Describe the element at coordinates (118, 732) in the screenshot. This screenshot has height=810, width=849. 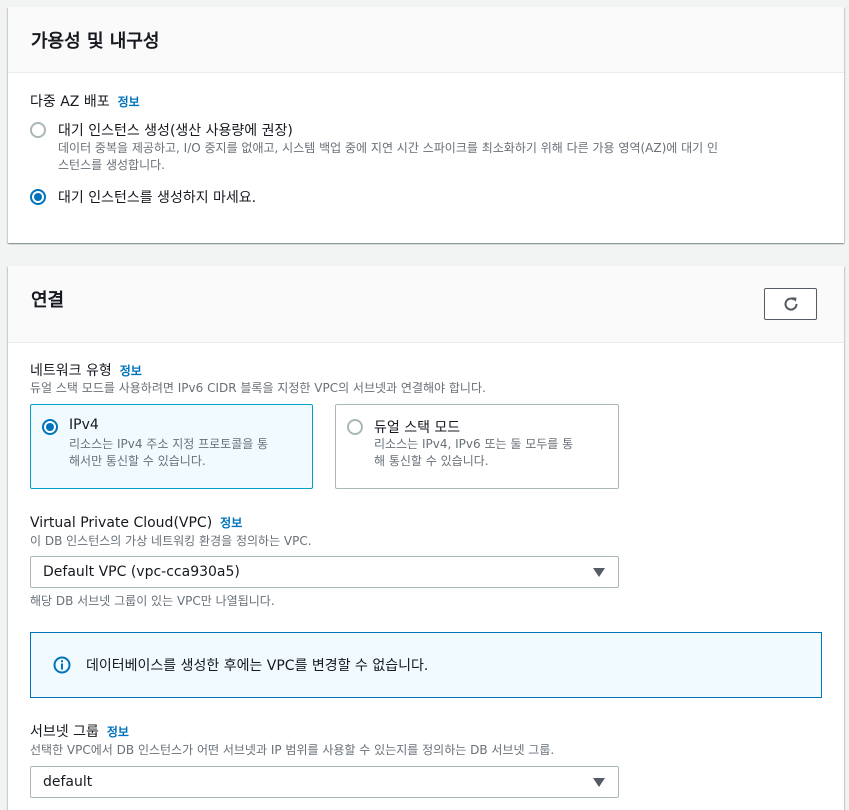
I see `subnet-group-info-link: 정보` at that location.